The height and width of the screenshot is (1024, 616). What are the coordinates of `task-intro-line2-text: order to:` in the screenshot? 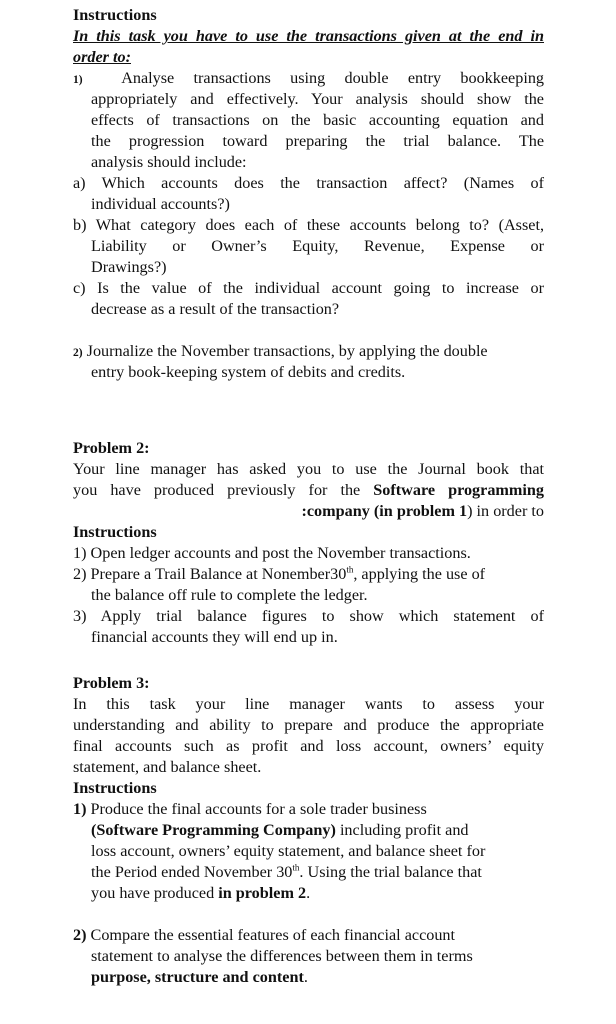 It's located at (102, 57).